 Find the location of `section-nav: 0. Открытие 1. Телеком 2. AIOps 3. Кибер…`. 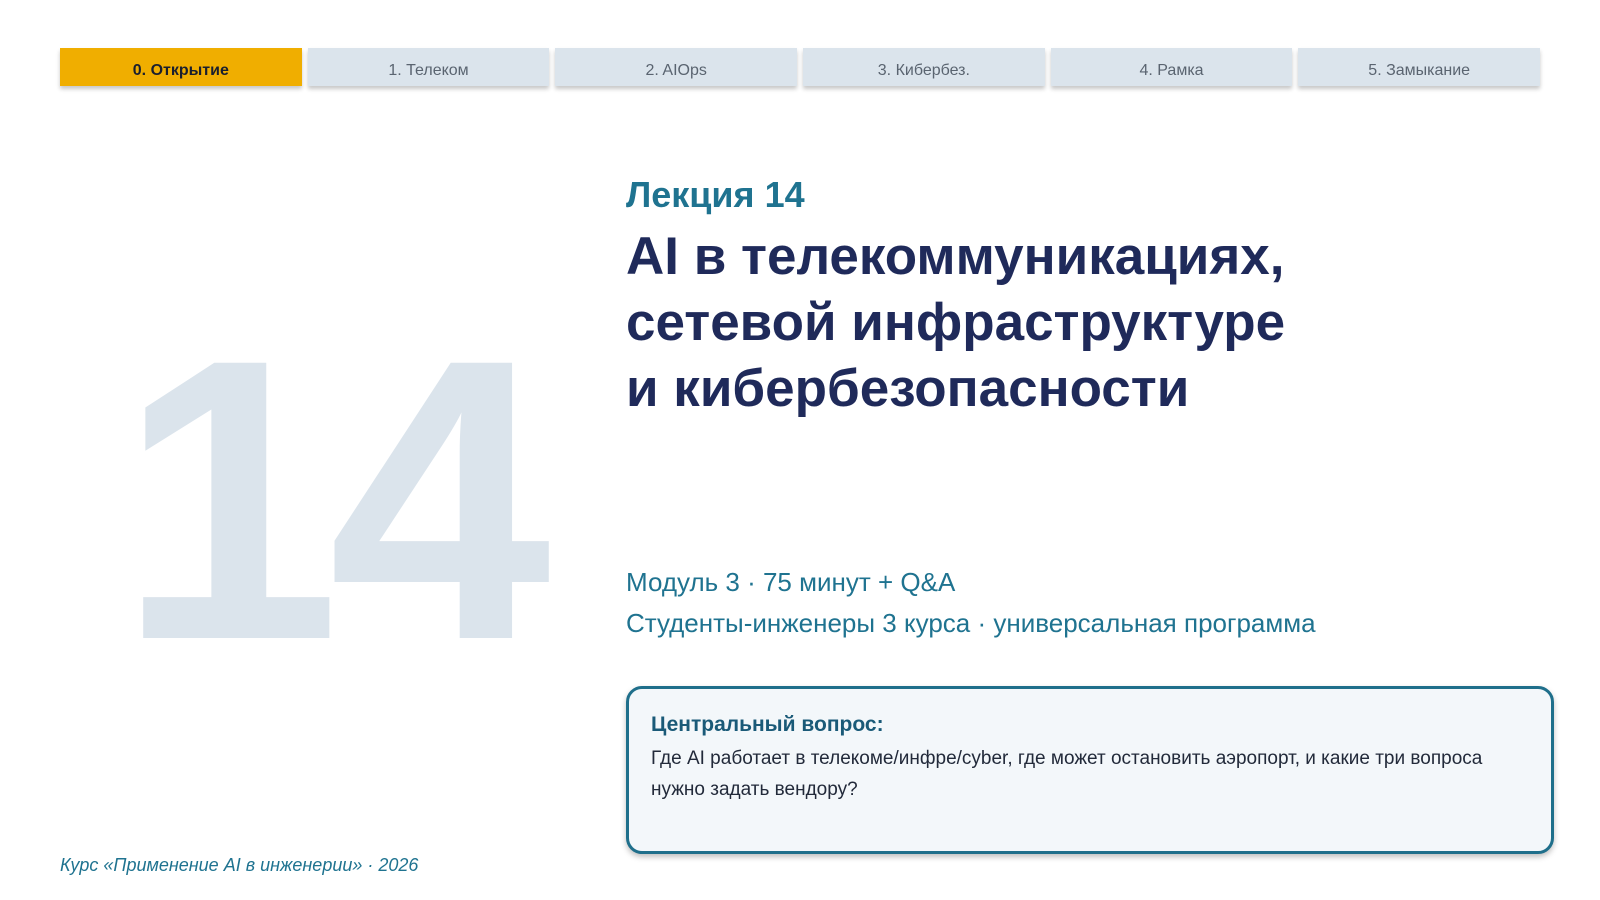

section-nav: 0. Открытие 1. Телеком 2. AIOps 3. Кибер… is located at coordinates (800, 67).